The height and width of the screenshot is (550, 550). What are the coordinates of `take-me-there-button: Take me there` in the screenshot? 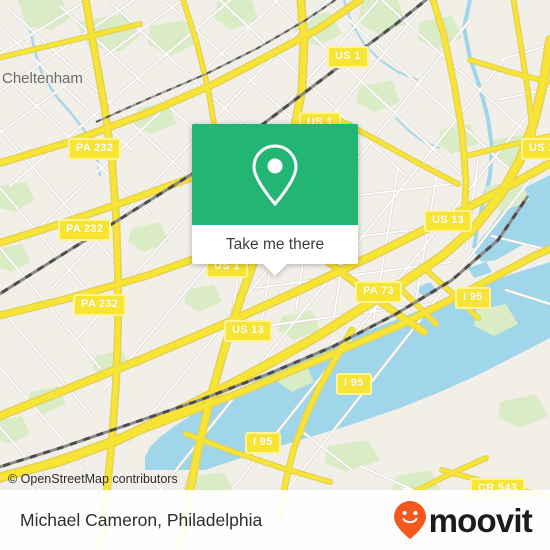 It's located at (275, 250).